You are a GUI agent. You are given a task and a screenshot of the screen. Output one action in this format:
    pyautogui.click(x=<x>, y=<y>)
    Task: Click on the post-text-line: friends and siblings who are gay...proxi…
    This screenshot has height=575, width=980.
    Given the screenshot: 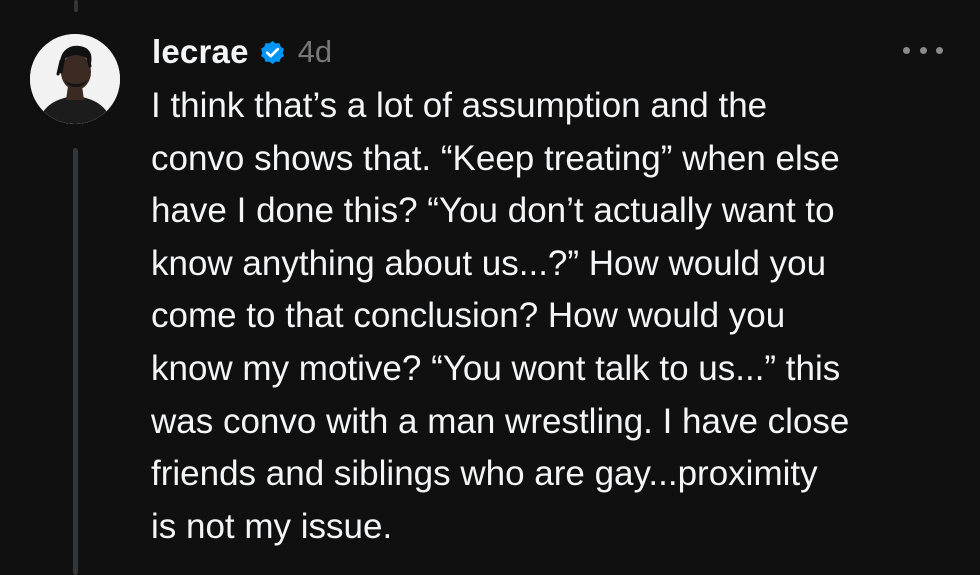 What is the action you would take?
    pyautogui.click(x=484, y=474)
    